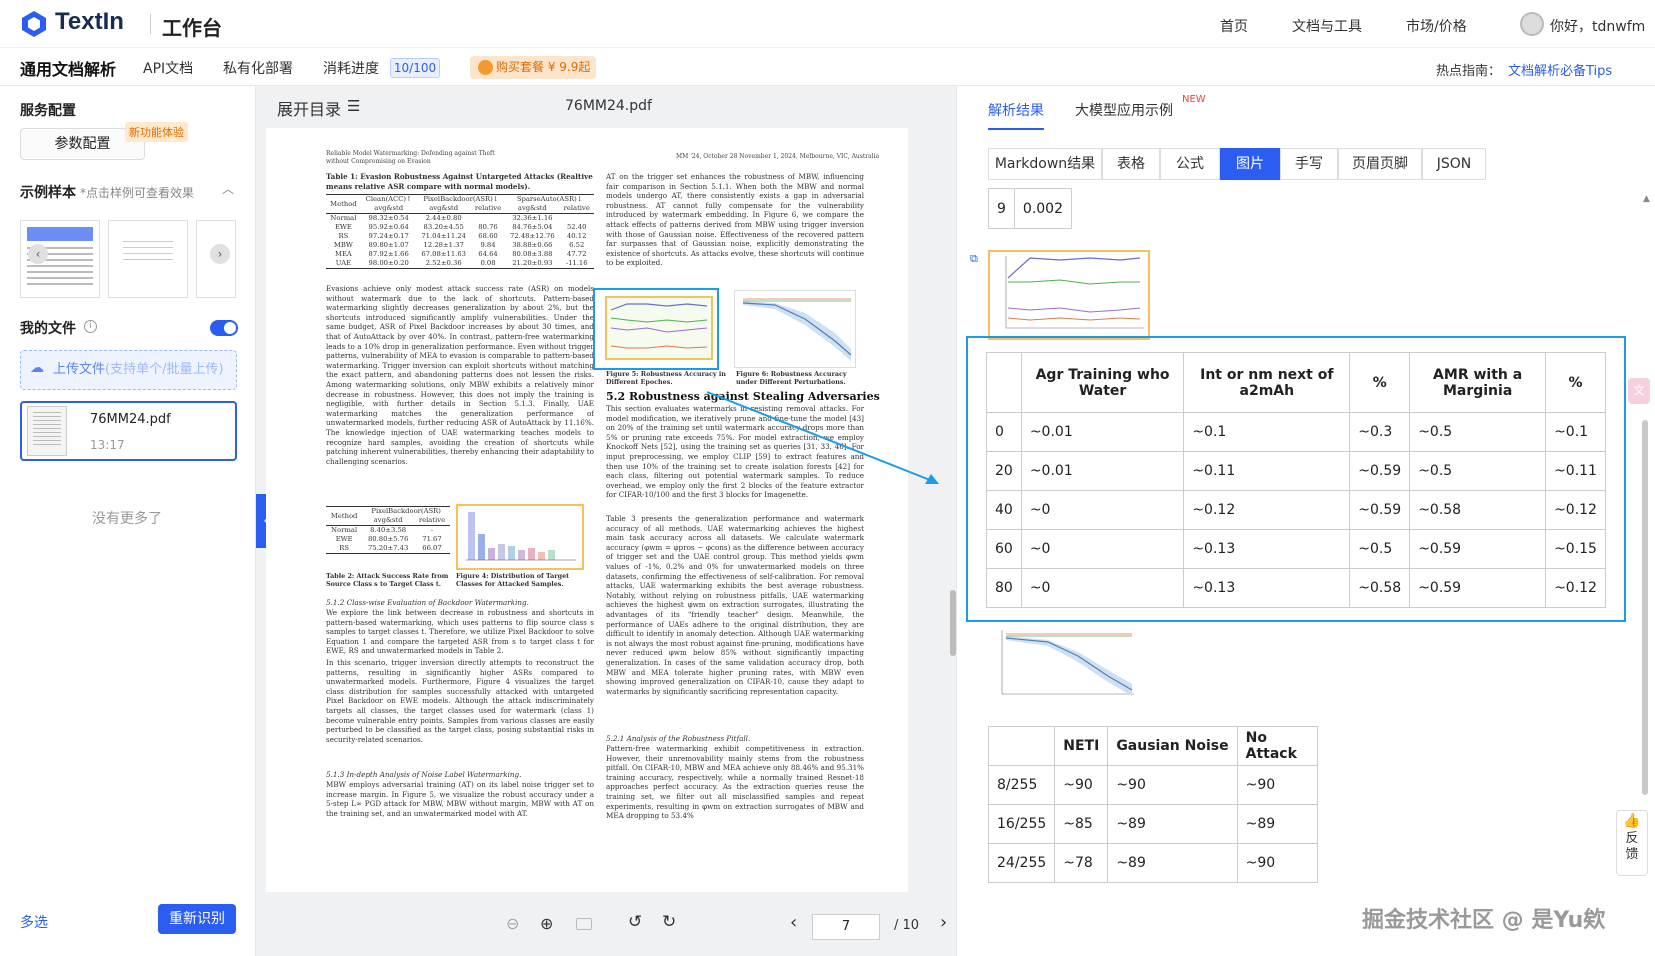 The width and height of the screenshot is (1655, 956). I want to click on result-scrollbar, so click(1645, 607).